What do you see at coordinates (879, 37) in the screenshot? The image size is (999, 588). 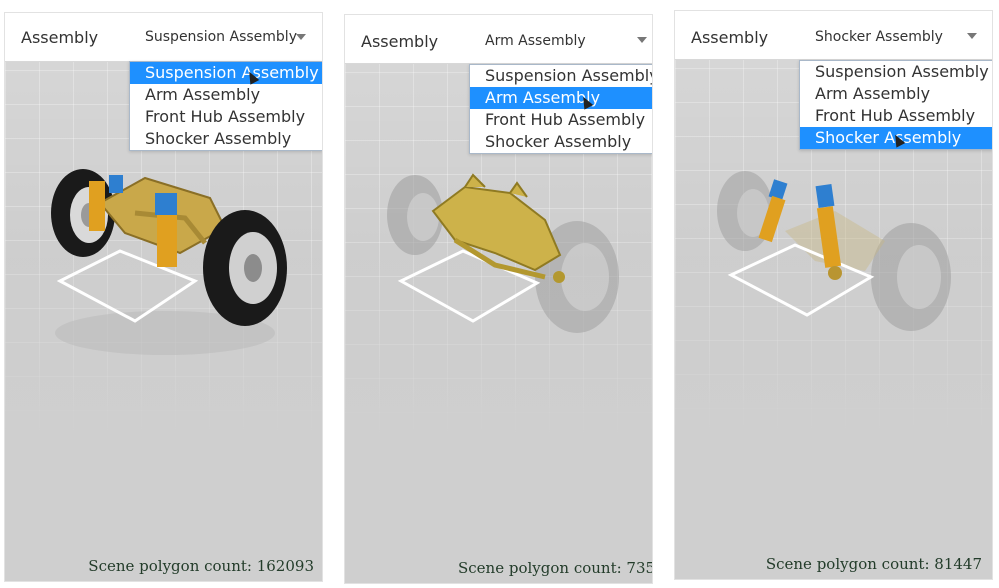 I see `assembly-combobox: Shocker Assembly` at bounding box center [879, 37].